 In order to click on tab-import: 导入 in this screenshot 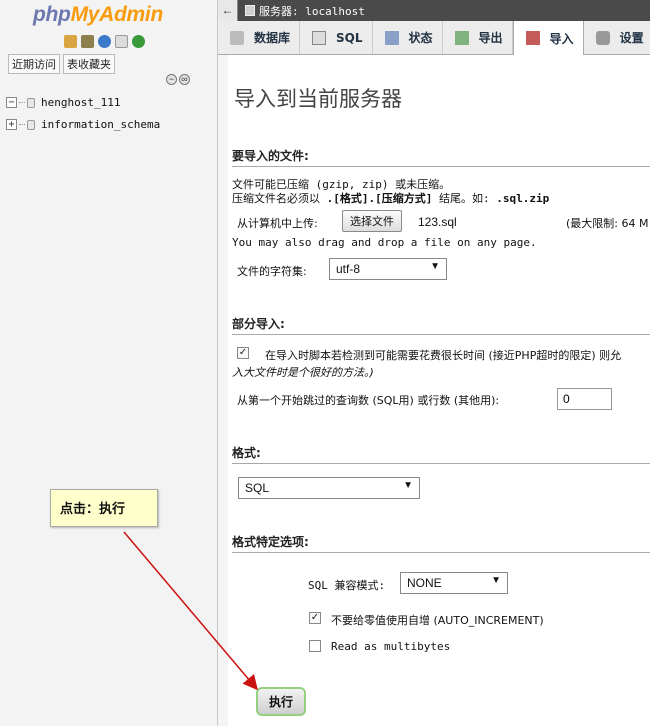, I will do `click(548, 38)`.